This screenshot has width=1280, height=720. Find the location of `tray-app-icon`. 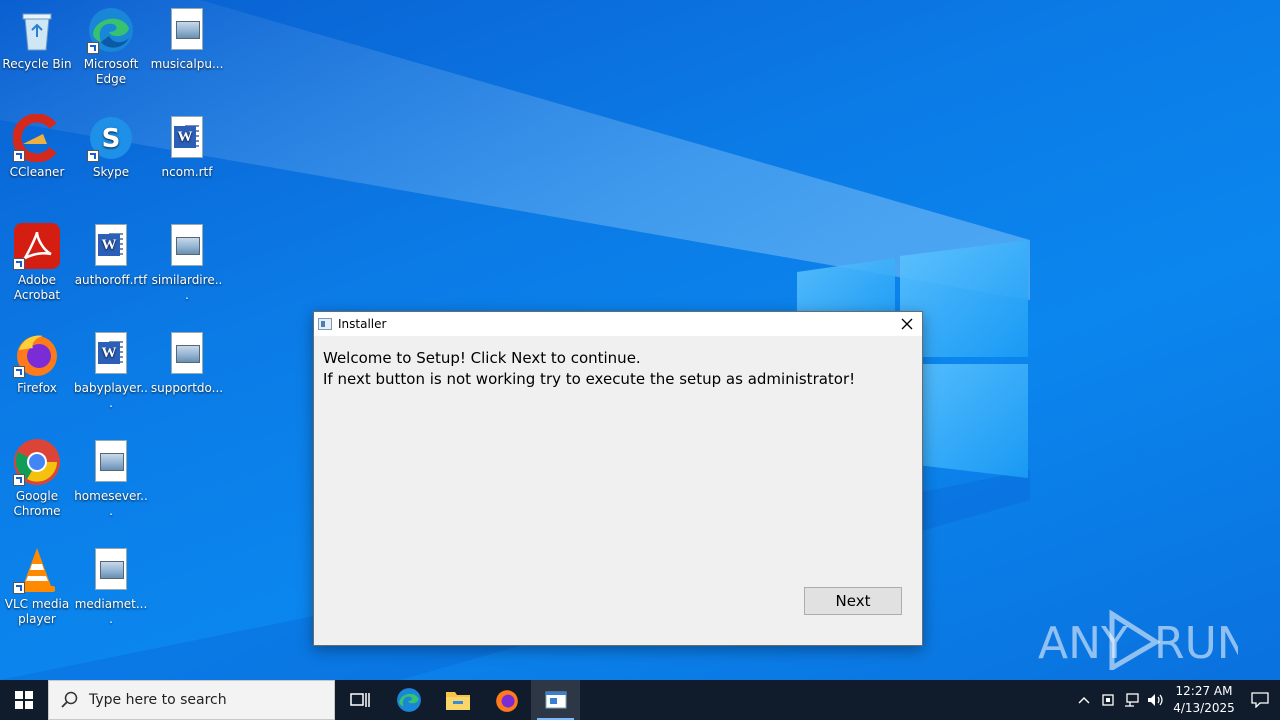

tray-app-icon is located at coordinates (1108, 700).